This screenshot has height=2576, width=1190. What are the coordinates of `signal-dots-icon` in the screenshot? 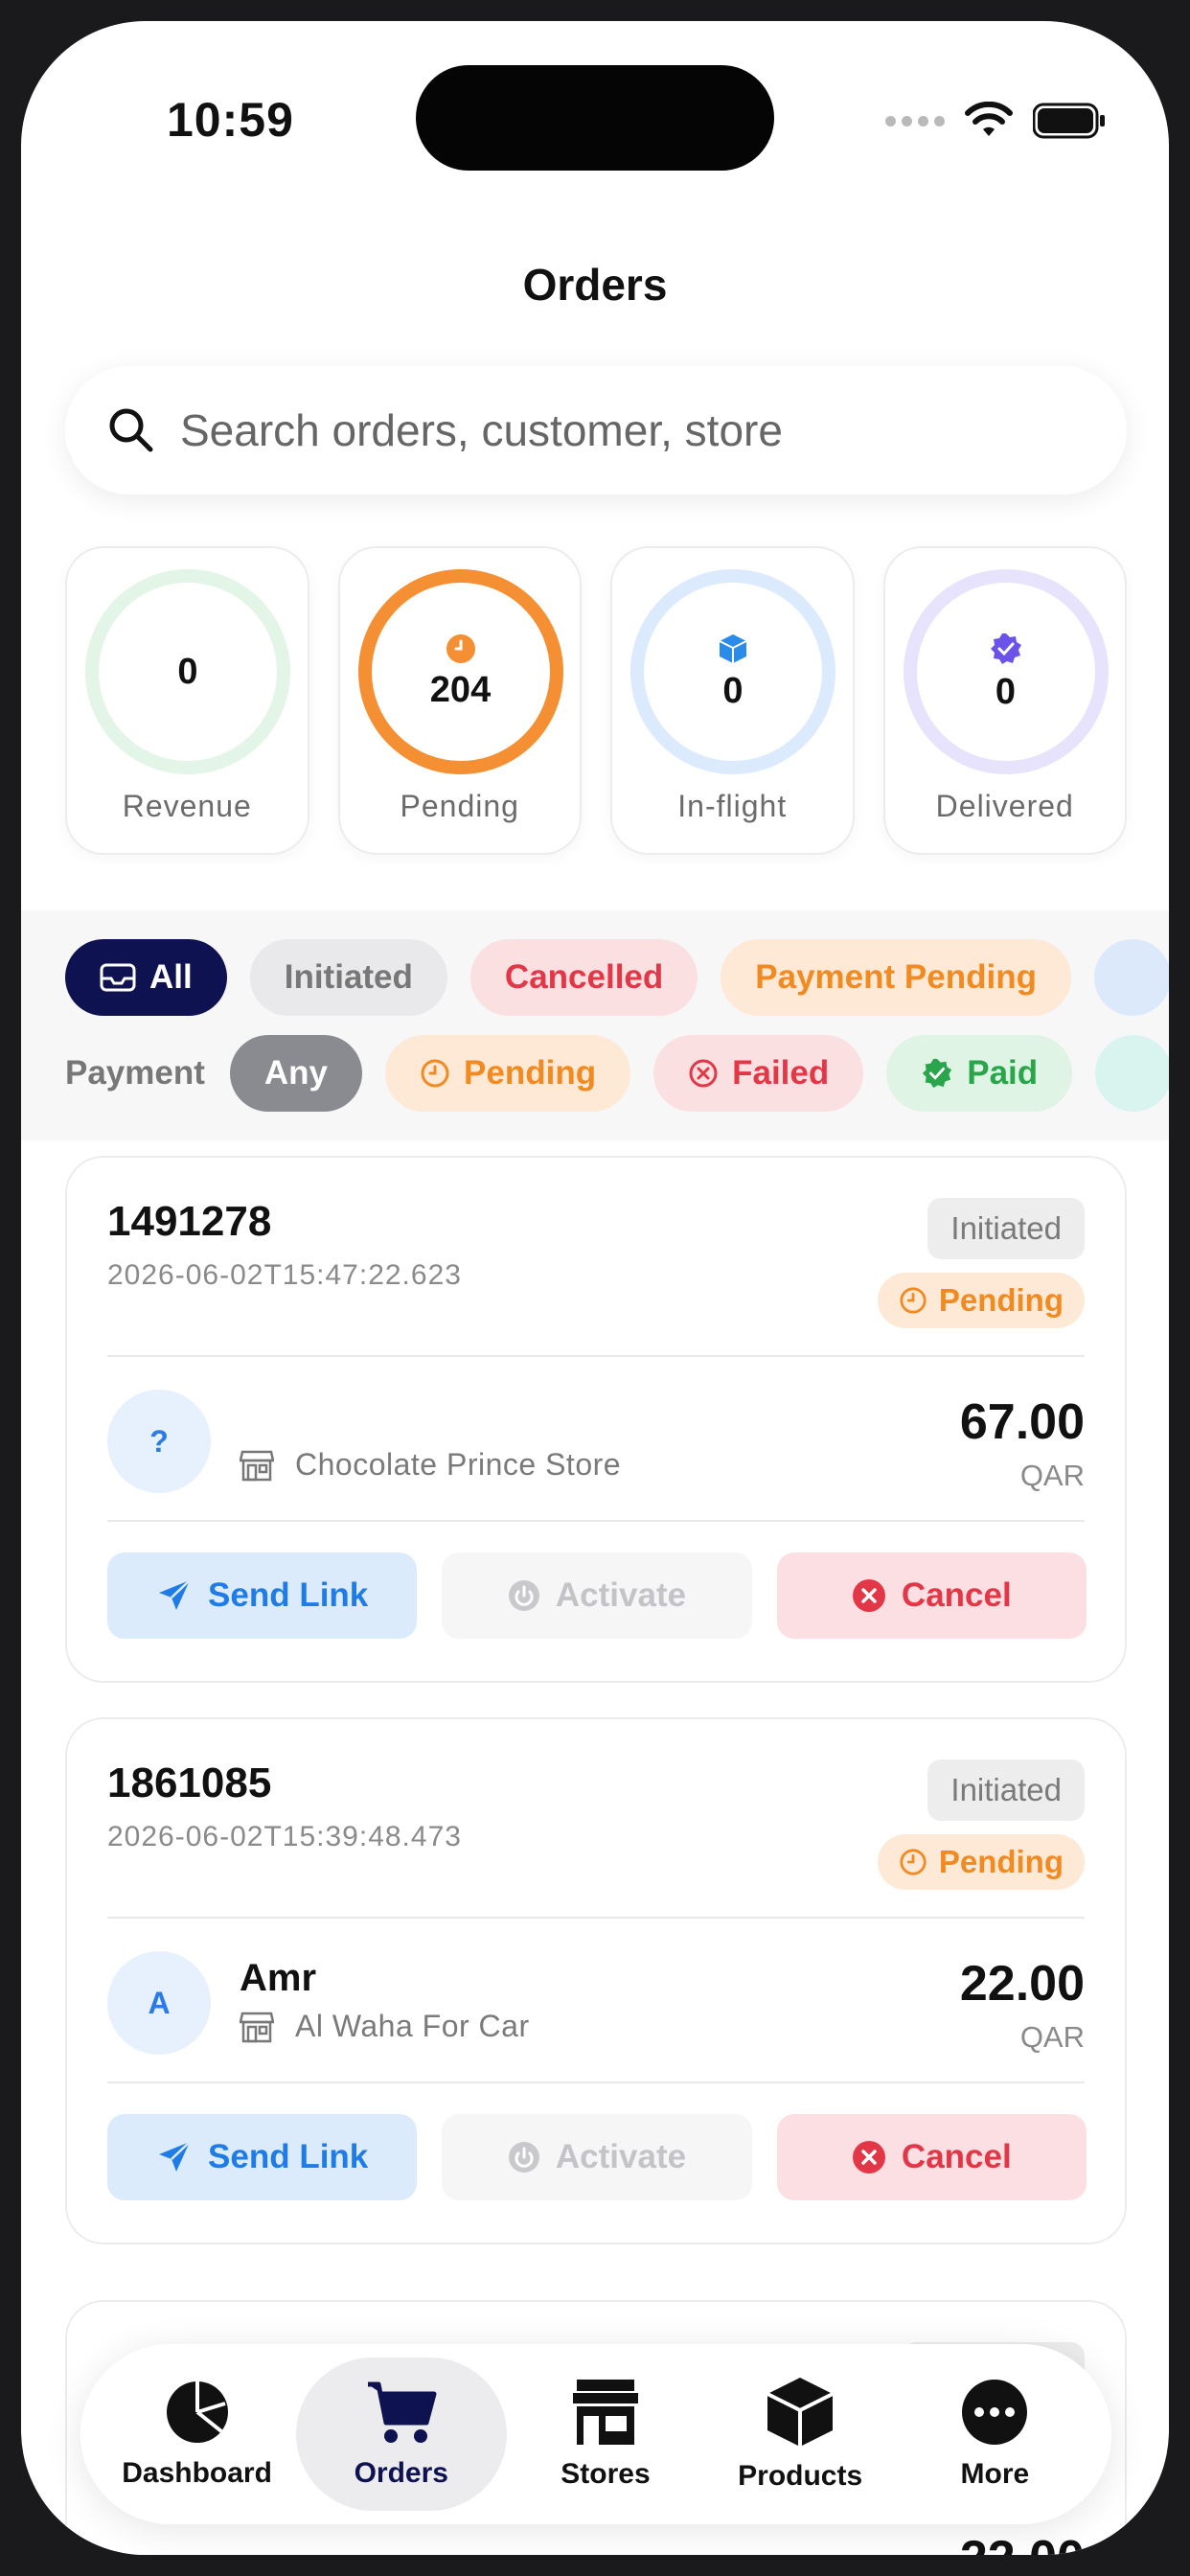 It's located at (915, 120).